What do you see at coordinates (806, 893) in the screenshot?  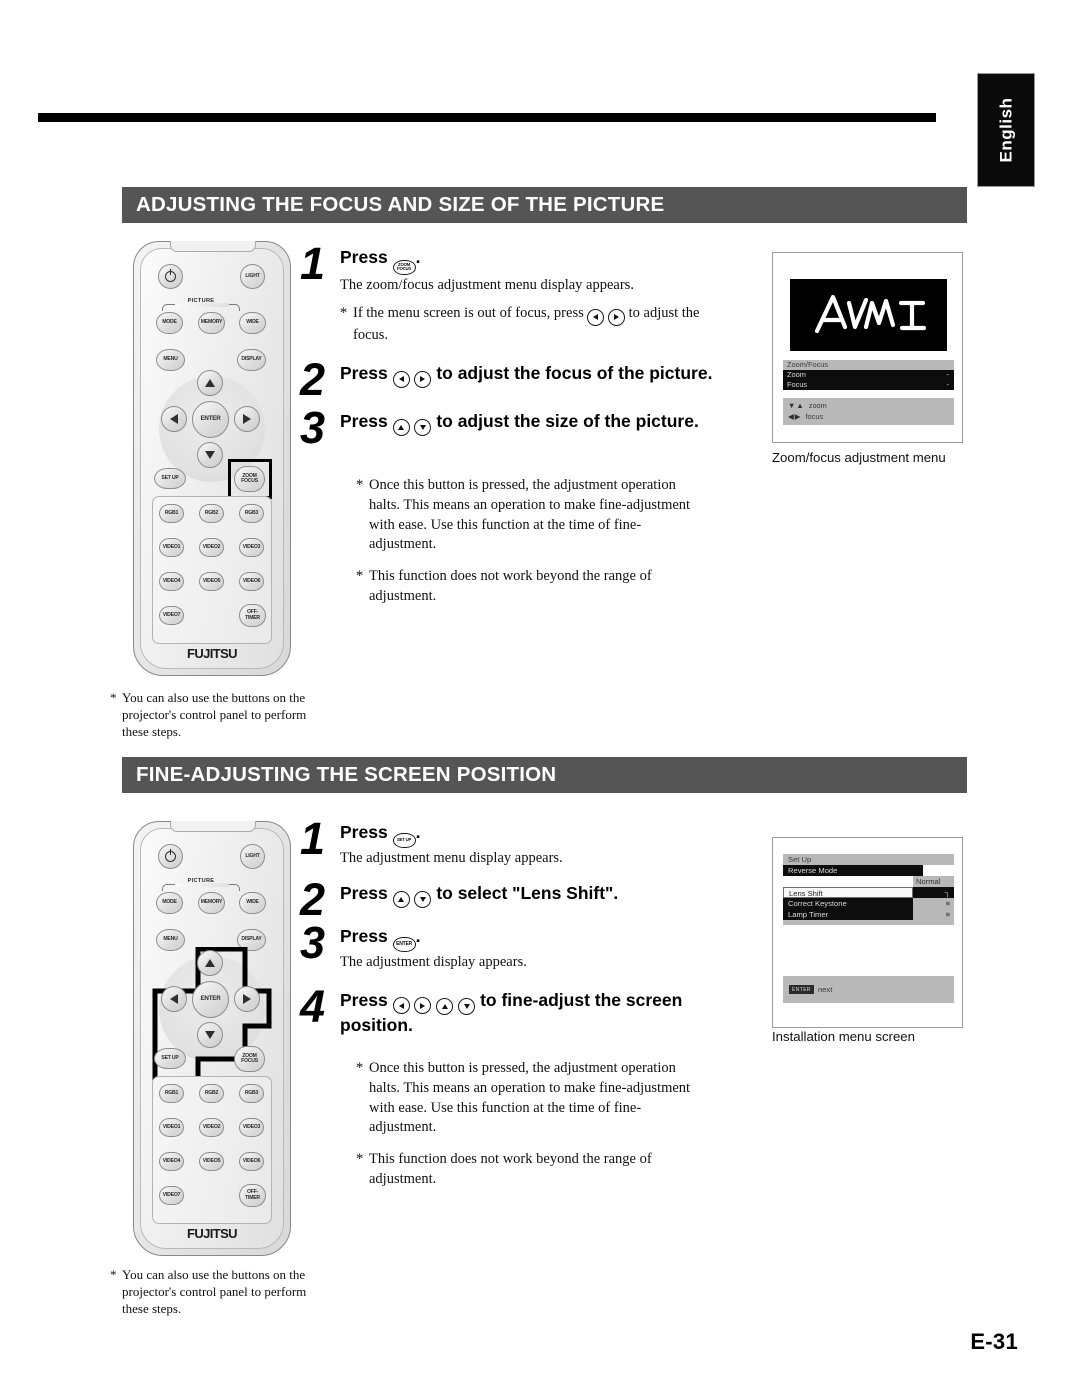 I see `osd-row-label: Lens Shift` at bounding box center [806, 893].